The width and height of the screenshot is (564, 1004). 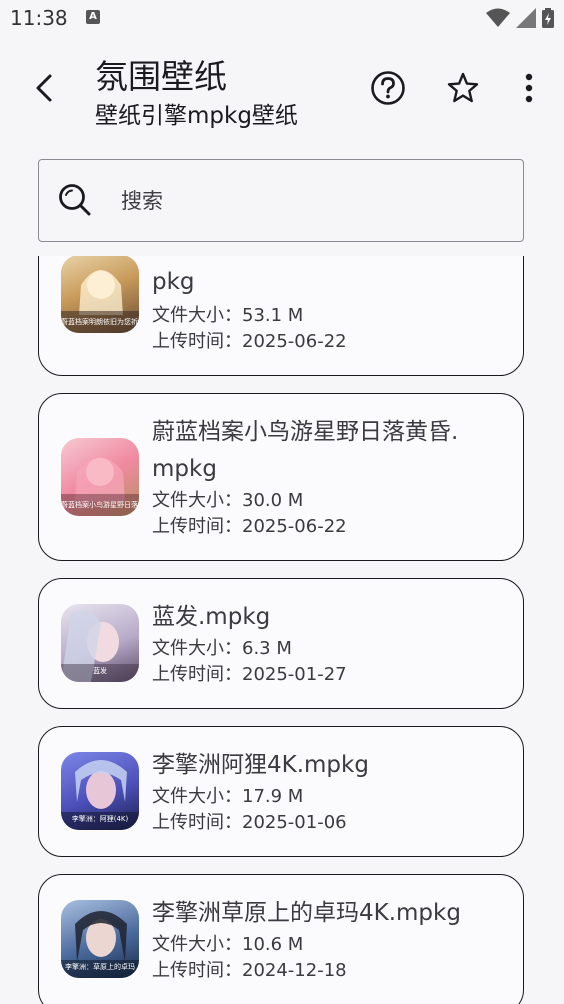 I want to click on file-thumbnail: 李擎洲：阿狸(4K), so click(x=100, y=791).